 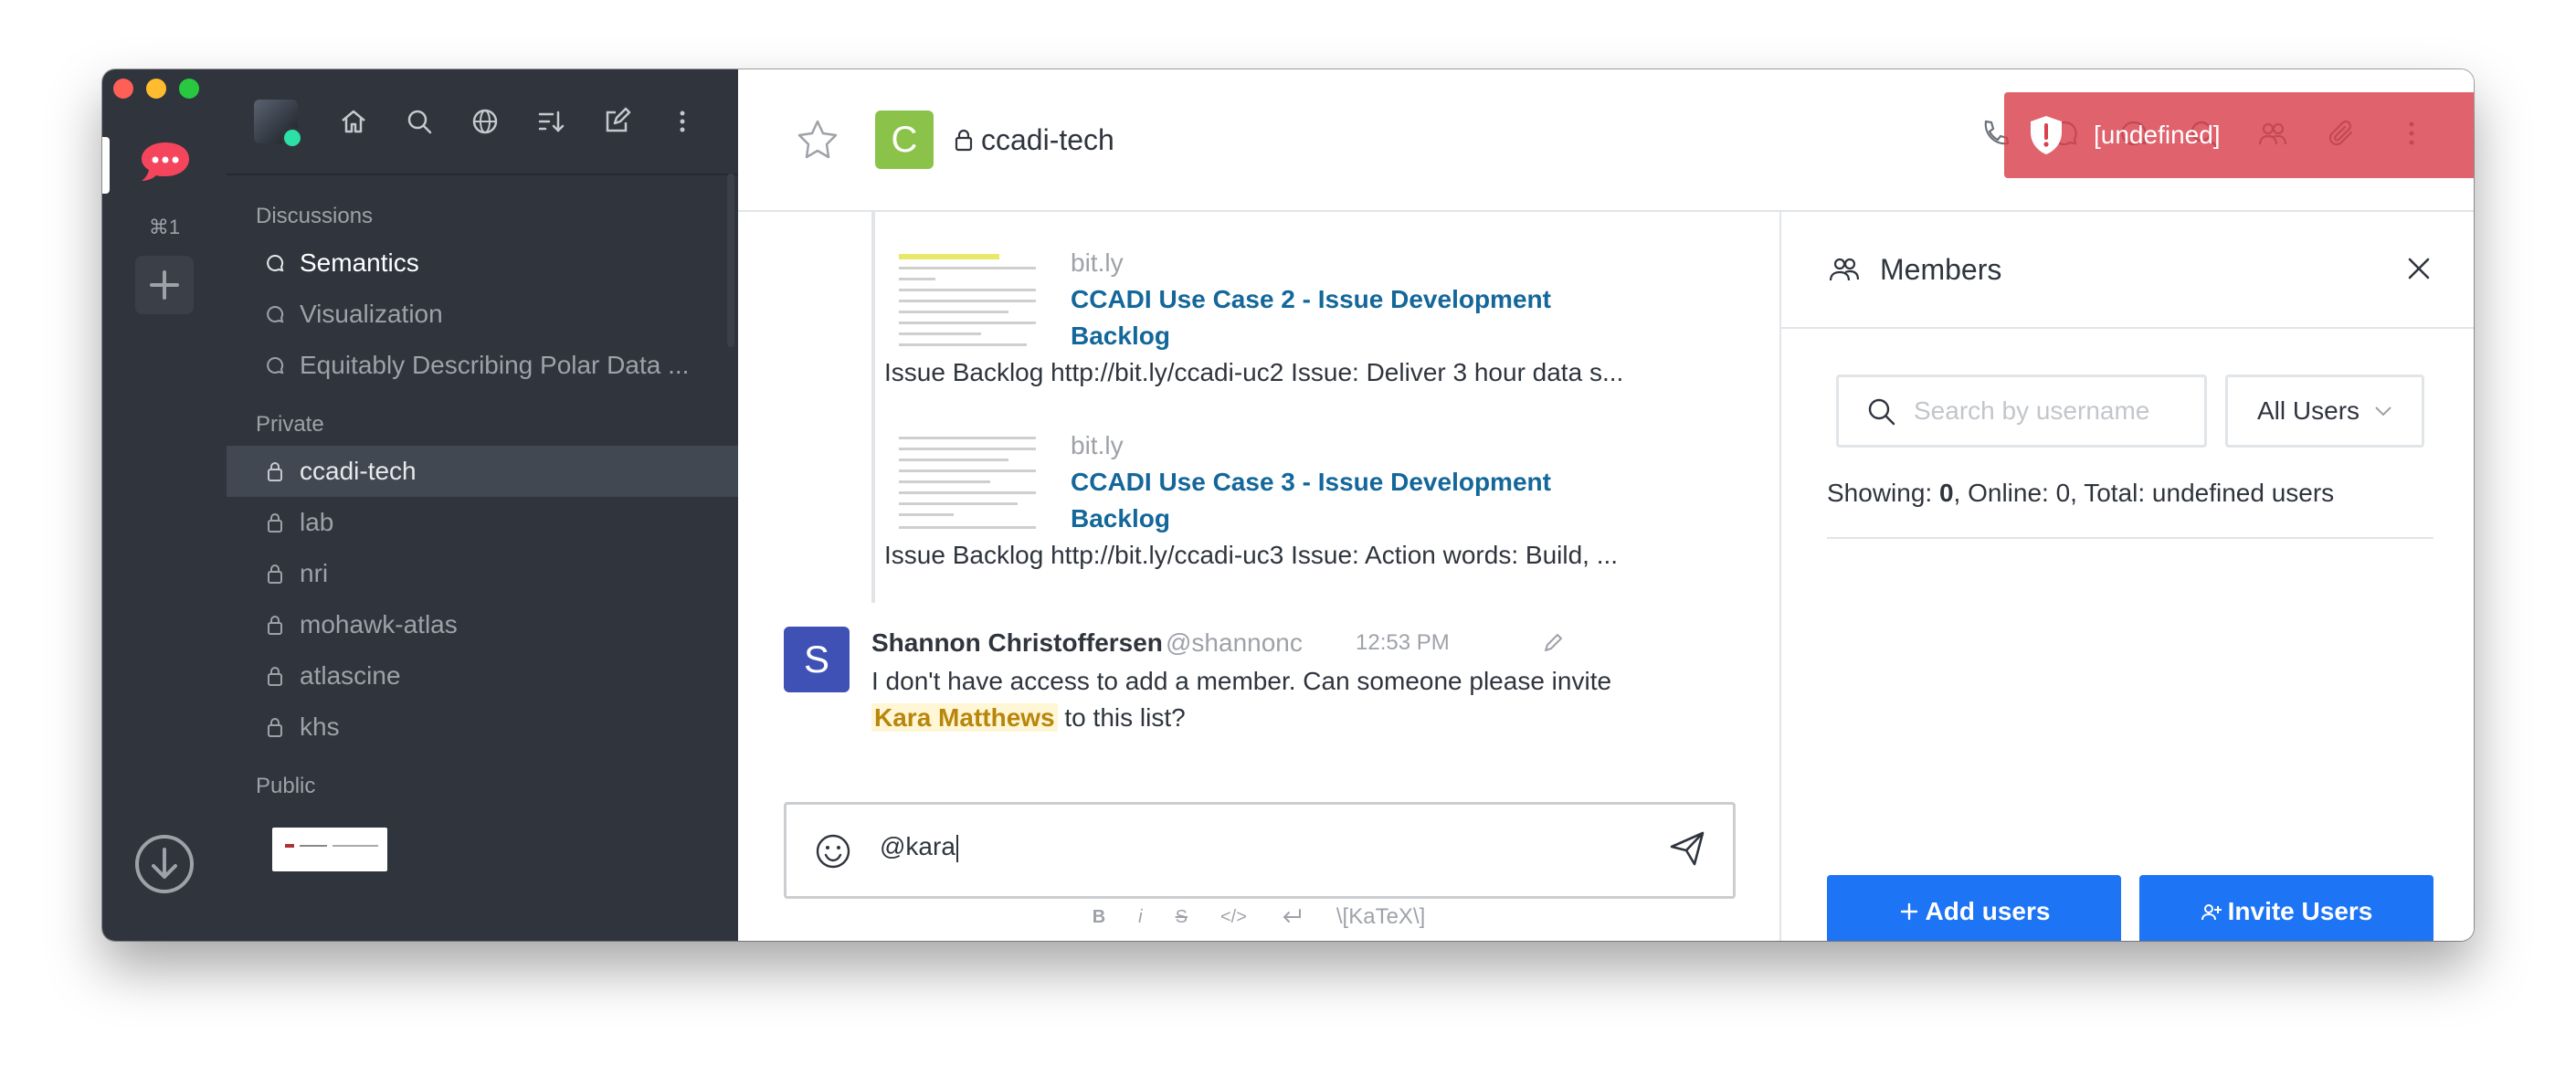 I want to click on bold-button: B, so click(x=1099, y=917).